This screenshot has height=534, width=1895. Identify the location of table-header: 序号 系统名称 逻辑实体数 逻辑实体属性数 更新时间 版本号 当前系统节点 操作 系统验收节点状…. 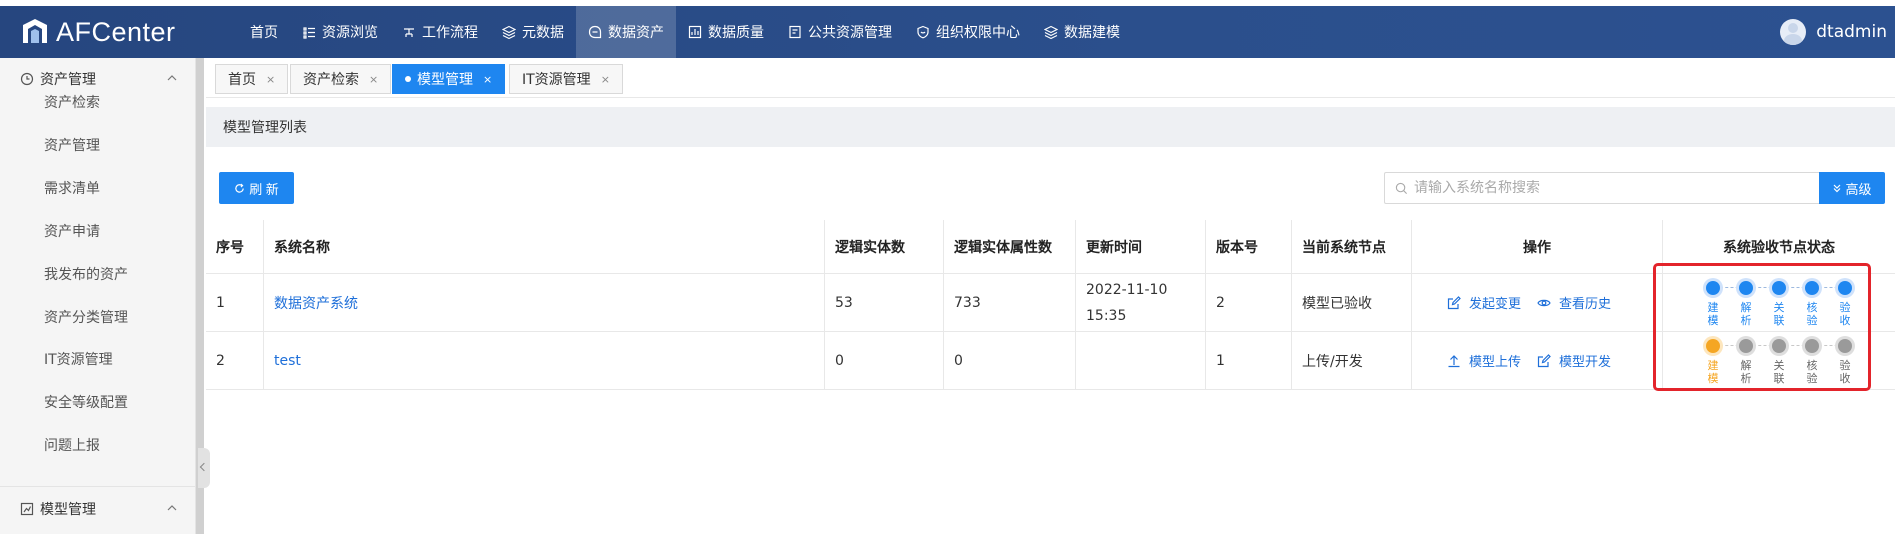
(1050, 247).